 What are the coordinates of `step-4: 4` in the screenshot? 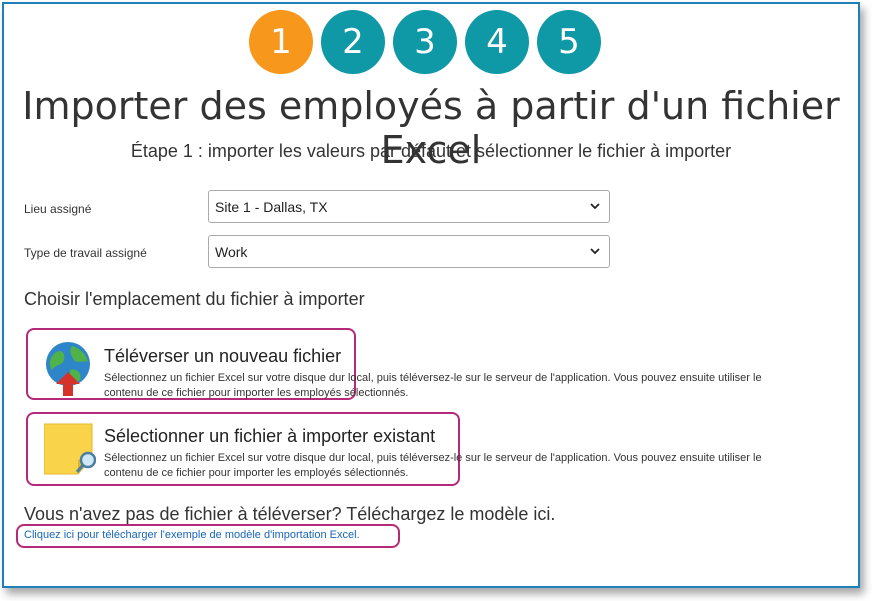 It's located at (497, 42).